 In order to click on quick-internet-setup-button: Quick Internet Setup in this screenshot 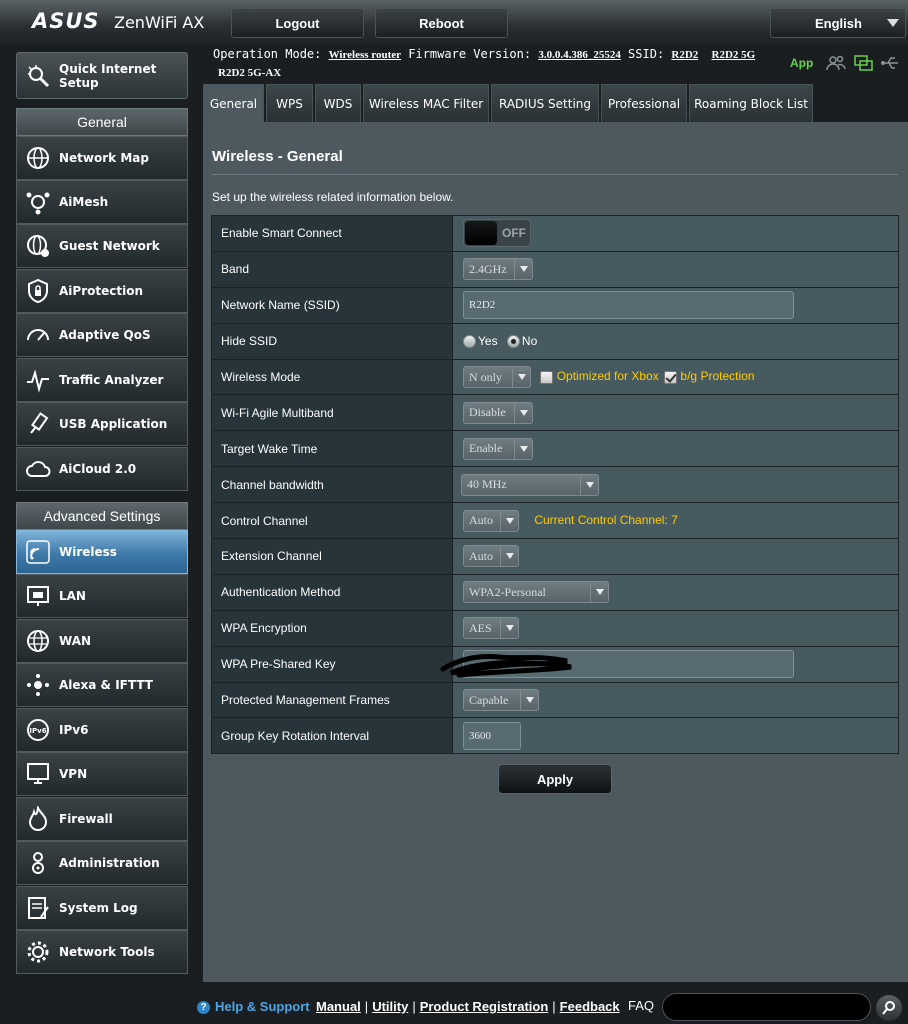, I will do `click(102, 75)`.